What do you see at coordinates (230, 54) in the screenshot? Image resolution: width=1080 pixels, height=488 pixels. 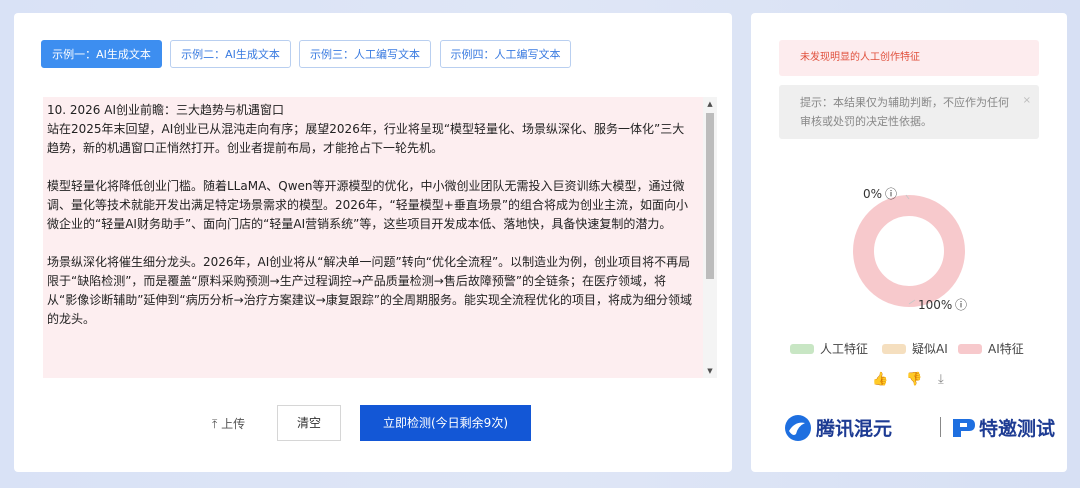 I see `tab-example-2: 示例二：AI生成文本` at bounding box center [230, 54].